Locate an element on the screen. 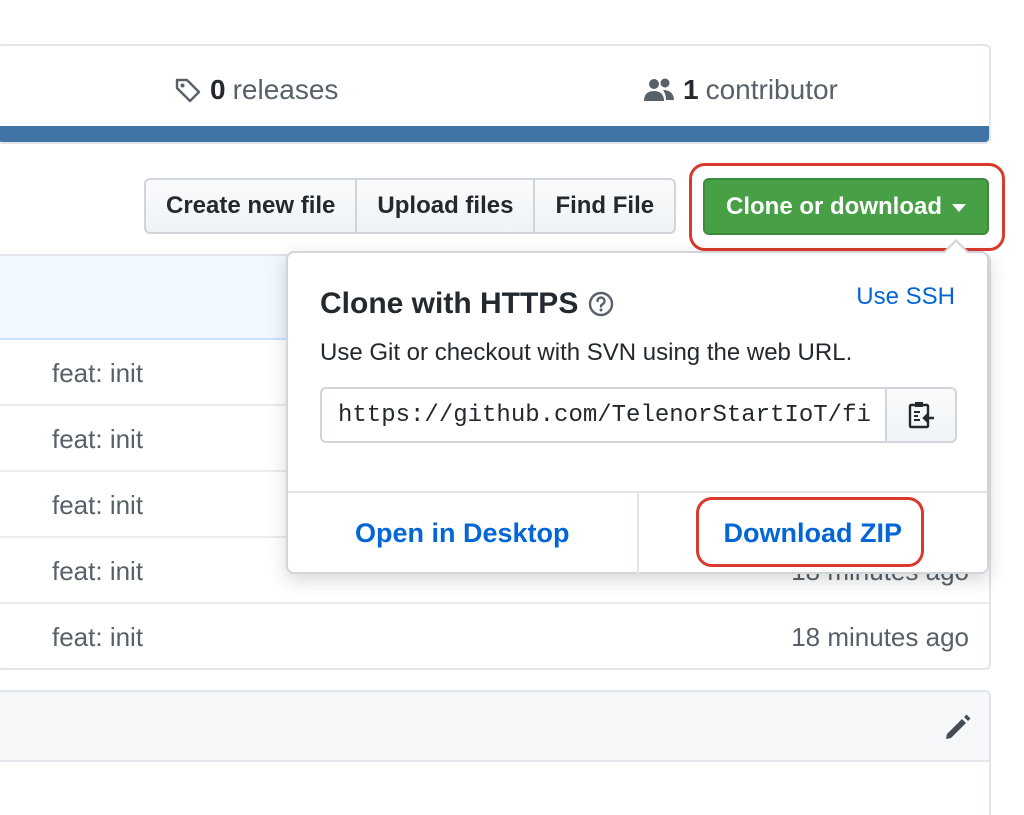 The width and height of the screenshot is (1024, 815). download-zip-annotation is located at coordinates (810, 532).